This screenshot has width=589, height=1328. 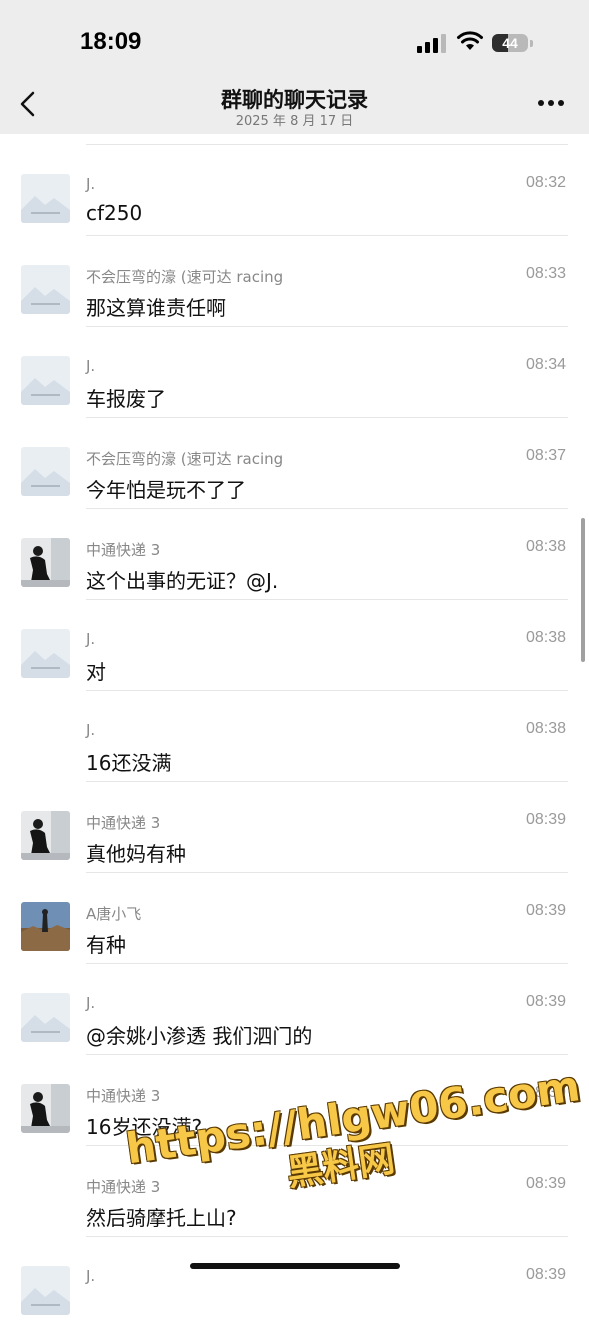 What do you see at coordinates (470, 40) in the screenshot?
I see `wifi-icon` at bounding box center [470, 40].